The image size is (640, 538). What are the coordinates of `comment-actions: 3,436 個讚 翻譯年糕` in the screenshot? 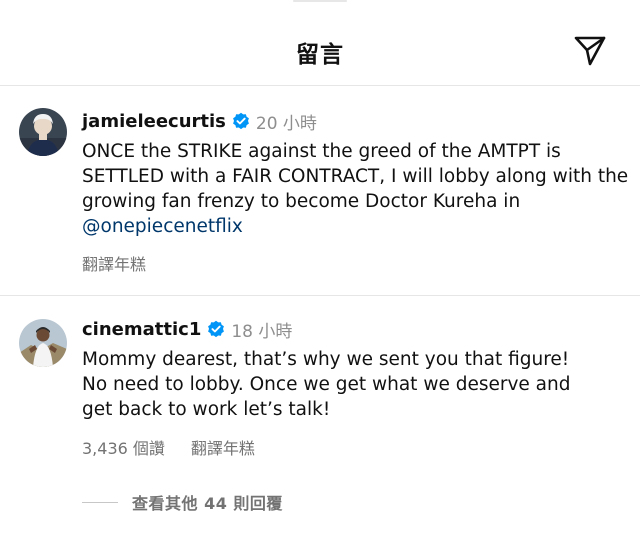 It's located at (168, 447).